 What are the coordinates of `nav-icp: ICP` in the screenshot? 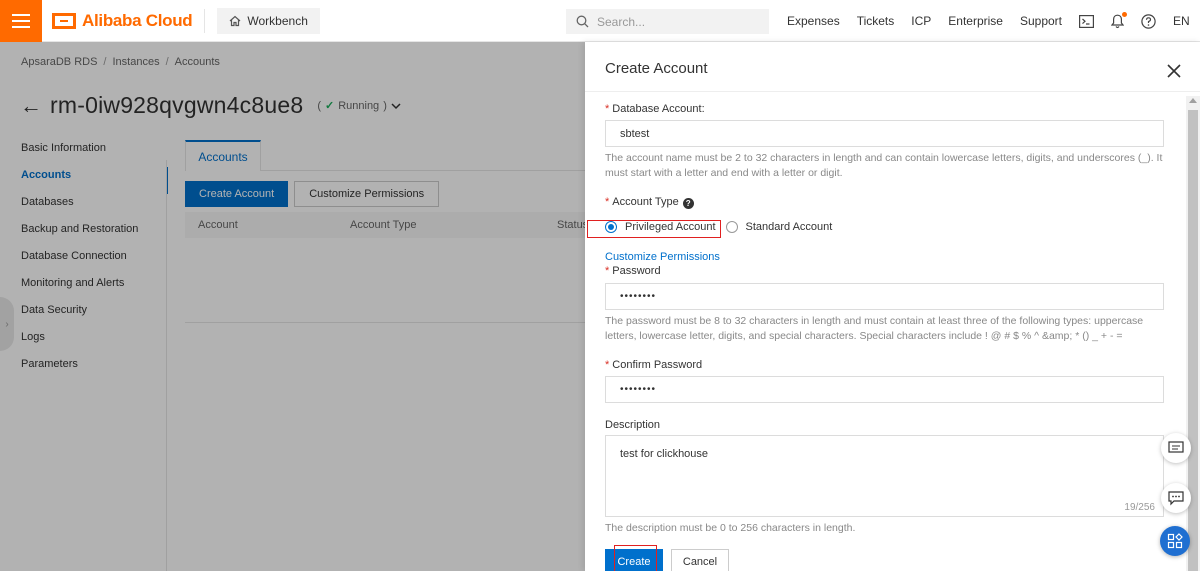 It's located at (921, 21).